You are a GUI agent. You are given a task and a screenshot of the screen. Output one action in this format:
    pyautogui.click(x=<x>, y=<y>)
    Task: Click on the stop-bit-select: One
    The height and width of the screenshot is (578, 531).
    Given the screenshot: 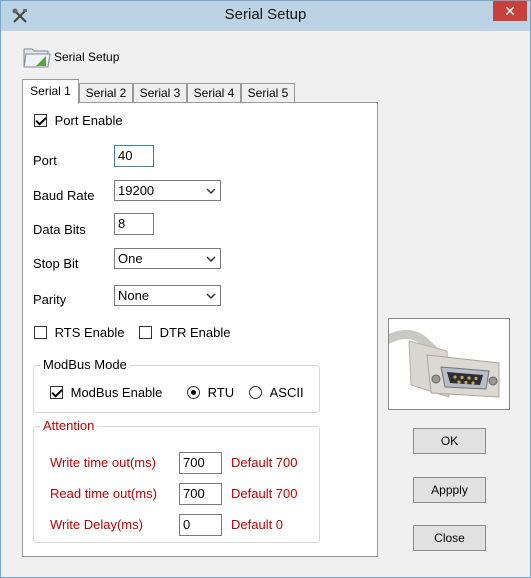 What is the action you would take?
    pyautogui.click(x=167, y=258)
    